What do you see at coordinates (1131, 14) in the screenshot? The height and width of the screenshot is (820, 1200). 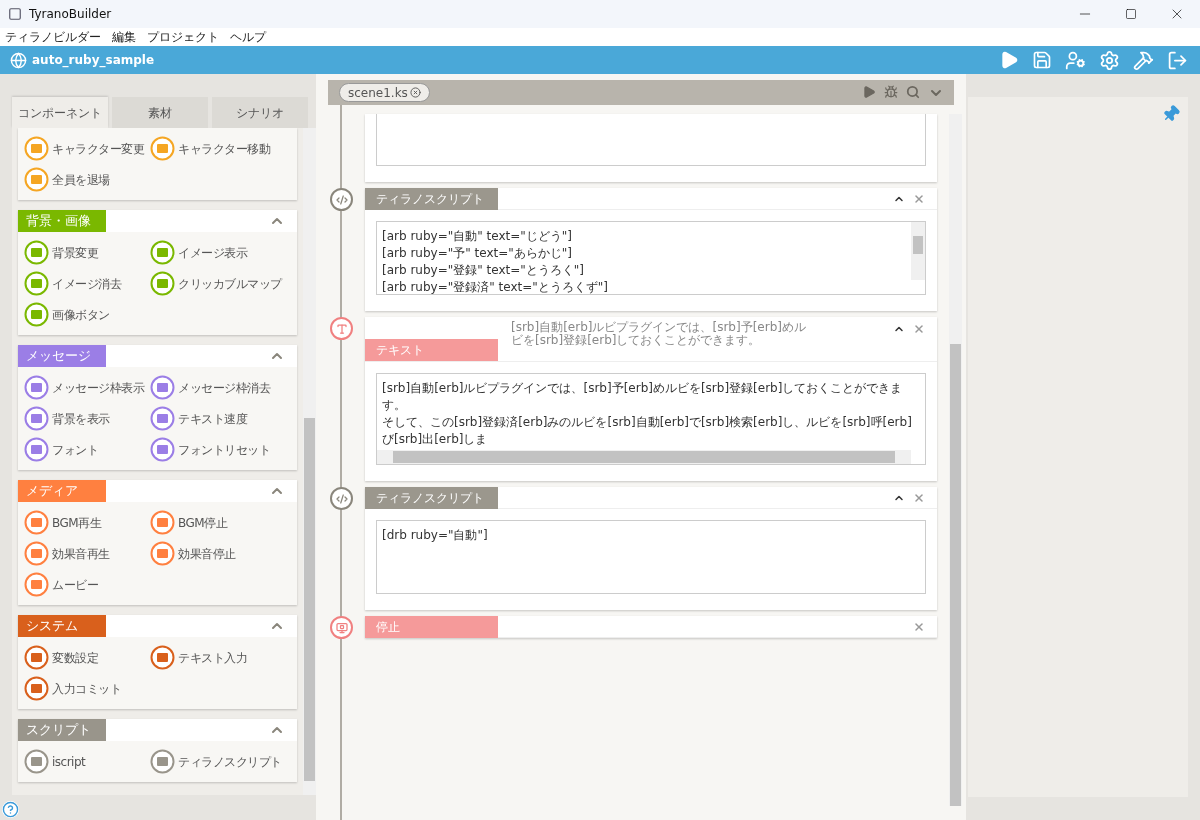 I see `maximize-icon` at bounding box center [1131, 14].